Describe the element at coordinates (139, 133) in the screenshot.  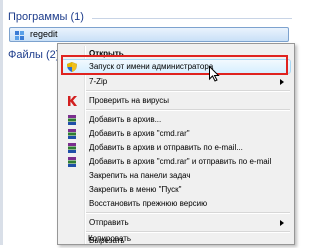
I see `menu-item-add-to-cmd-rar-label: Добавить в архив "cmd.rar"` at that location.